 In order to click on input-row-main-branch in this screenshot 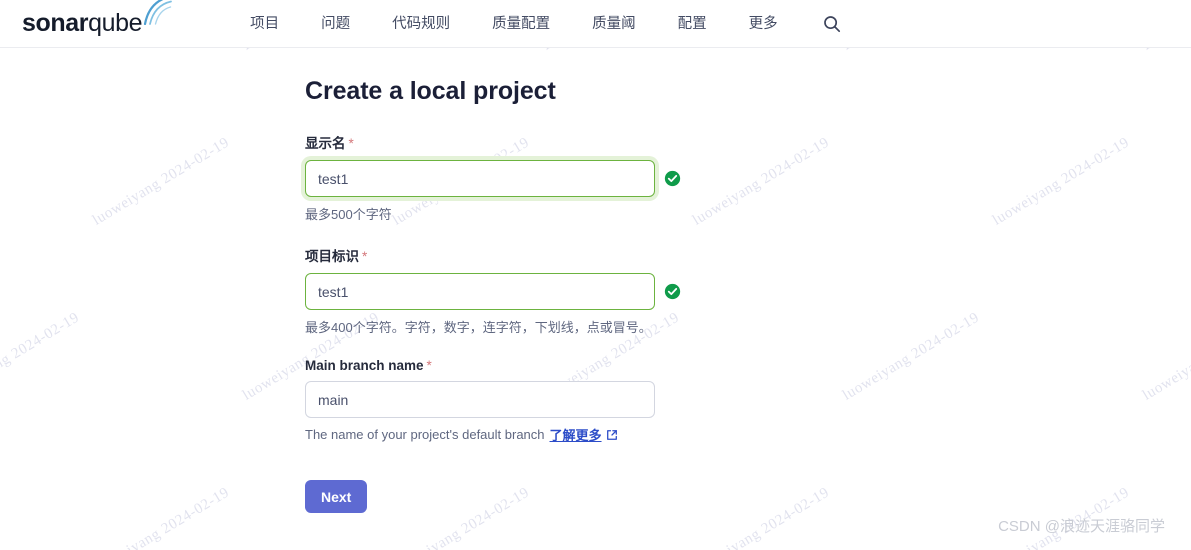, I will do `click(748, 399)`.